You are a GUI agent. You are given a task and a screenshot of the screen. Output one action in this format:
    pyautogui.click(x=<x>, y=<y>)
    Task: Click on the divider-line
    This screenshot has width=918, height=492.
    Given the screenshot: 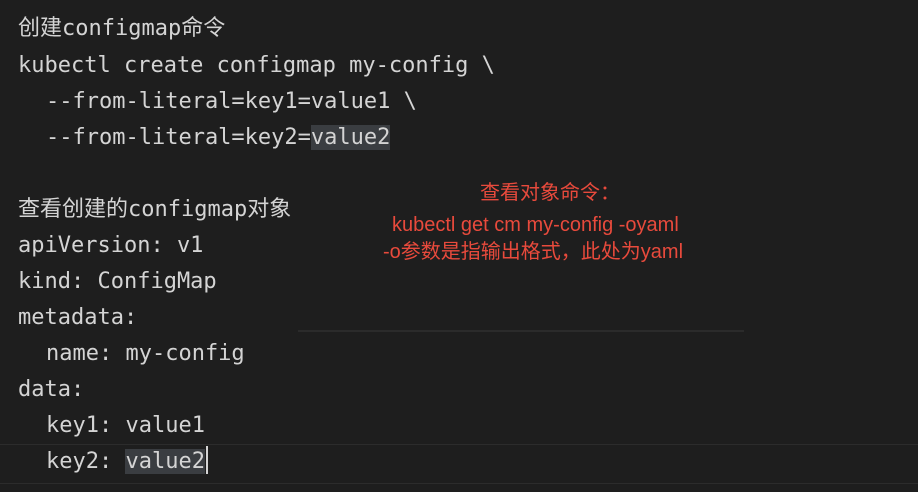 What is the action you would take?
    pyautogui.click(x=521, y=331)
    